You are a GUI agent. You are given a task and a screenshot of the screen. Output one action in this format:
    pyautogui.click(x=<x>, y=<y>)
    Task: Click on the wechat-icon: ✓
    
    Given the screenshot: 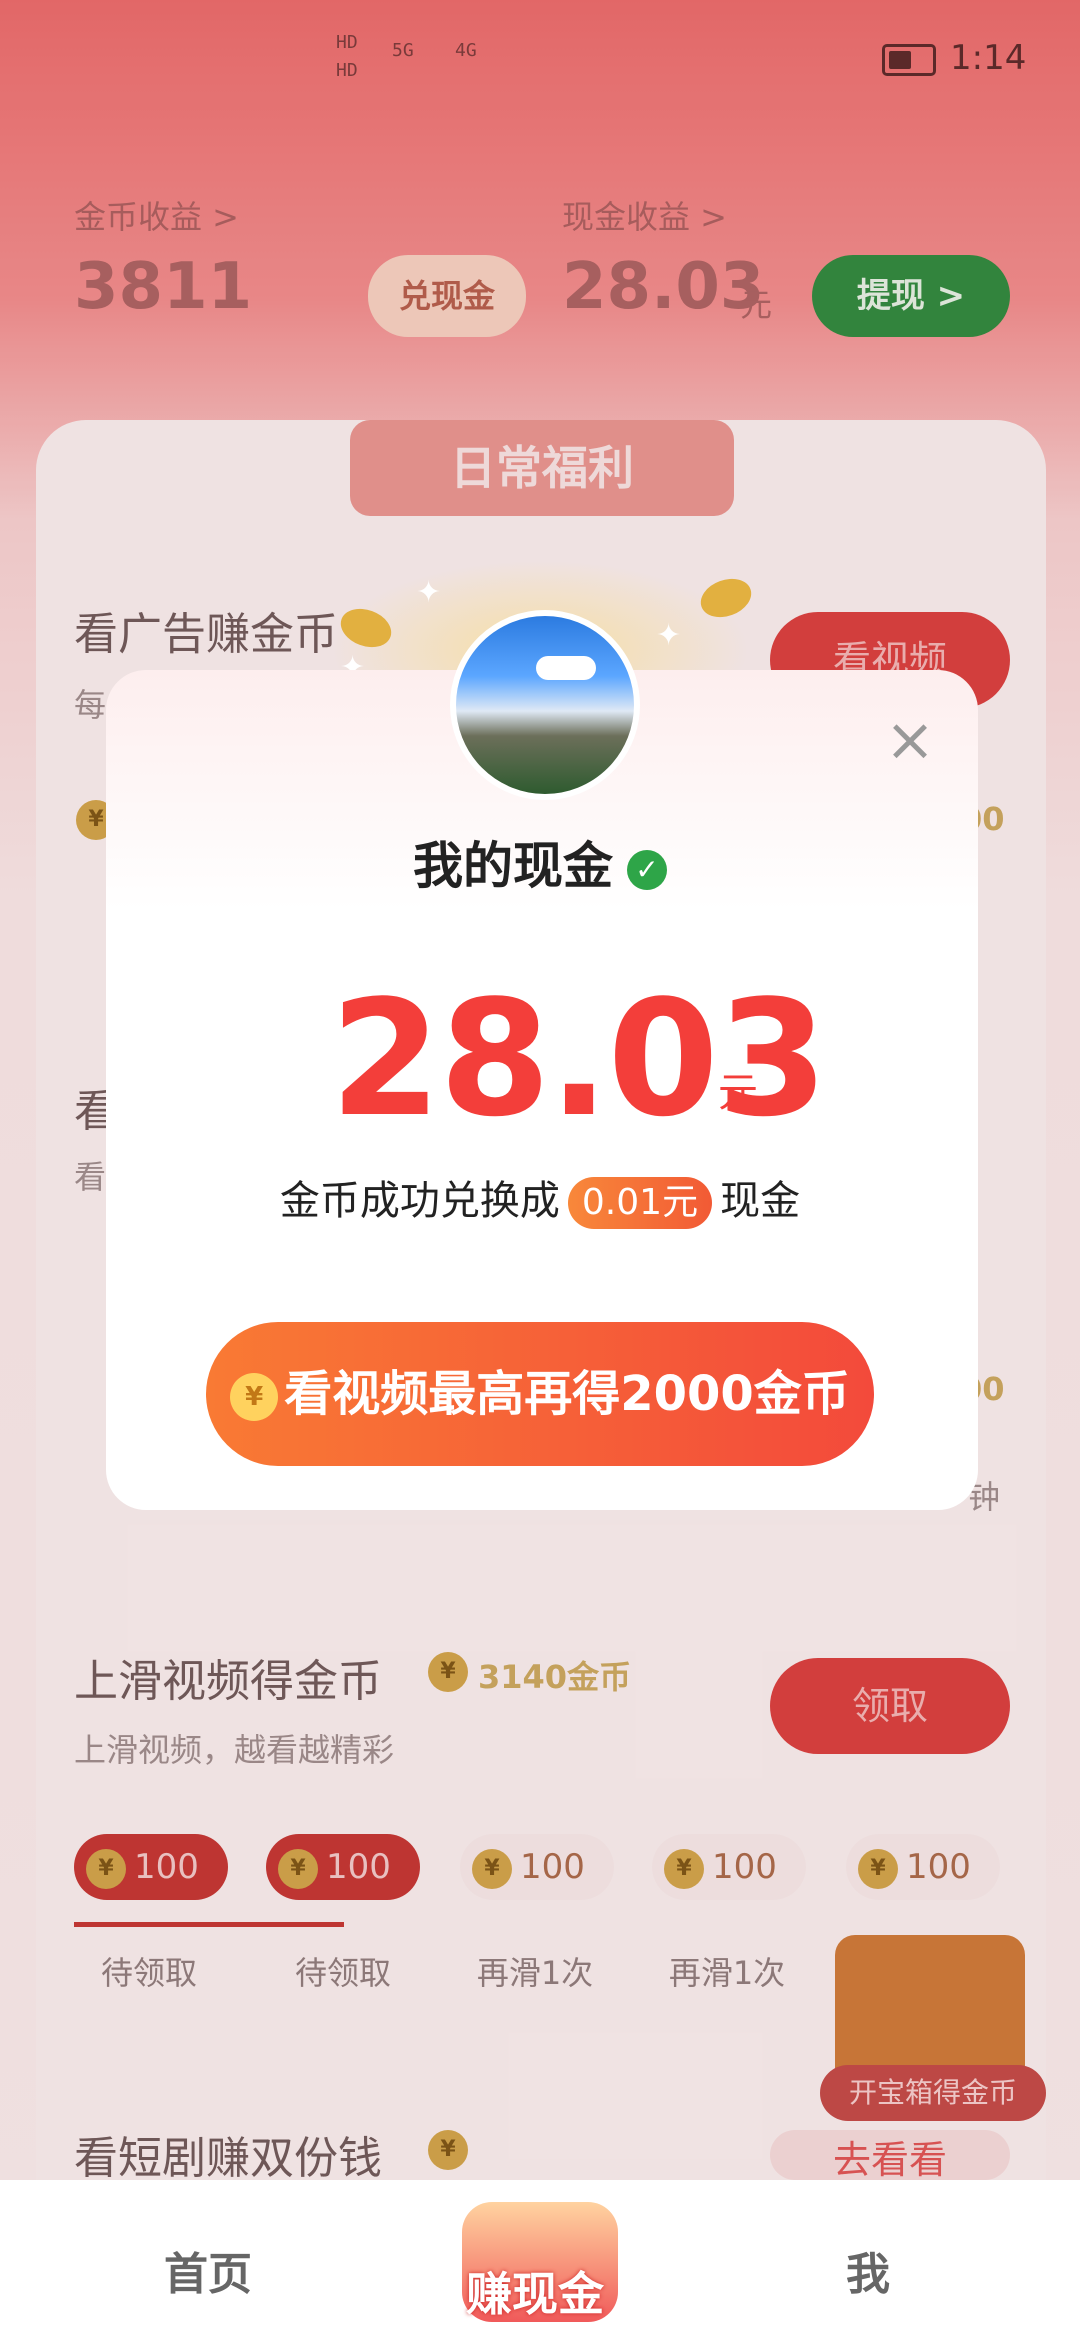 What is the action you would take?
    pyautogui.click(x=647, y=869)
    